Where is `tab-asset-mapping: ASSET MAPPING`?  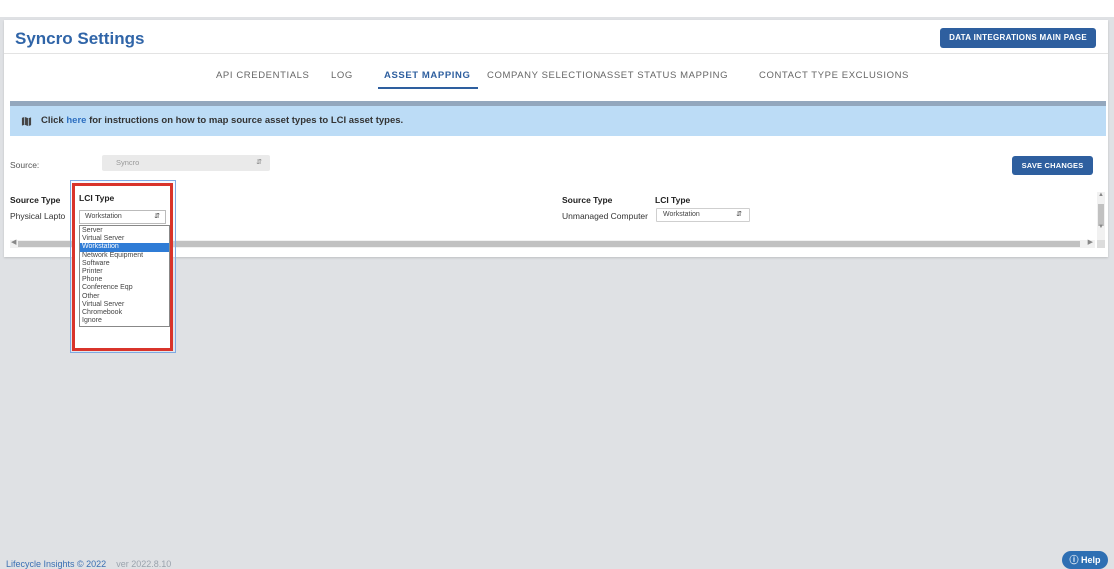 tab-asset-mapping: ASSET MAPPING is located at coordinates (427, 75).